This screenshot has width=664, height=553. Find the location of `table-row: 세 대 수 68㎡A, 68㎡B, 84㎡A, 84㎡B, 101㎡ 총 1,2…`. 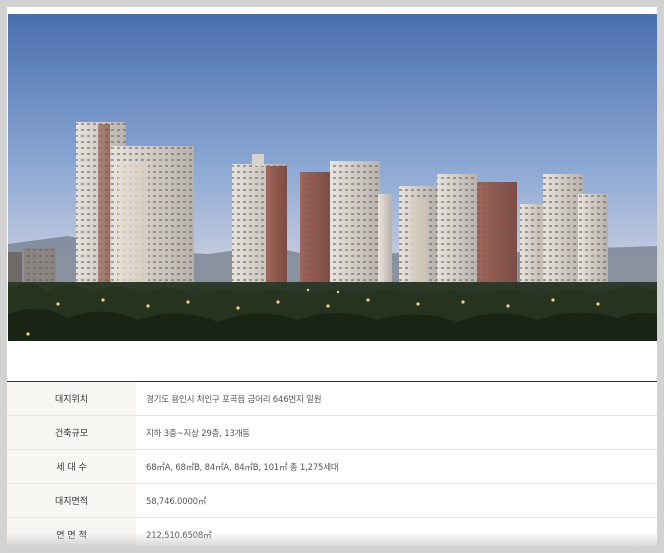

table-row: 세 대 수 68㎡A, 68㎡B, 84㎡A, 84㎡B, 101㎡ 총 1,2… is located at coordinates (332, 467).